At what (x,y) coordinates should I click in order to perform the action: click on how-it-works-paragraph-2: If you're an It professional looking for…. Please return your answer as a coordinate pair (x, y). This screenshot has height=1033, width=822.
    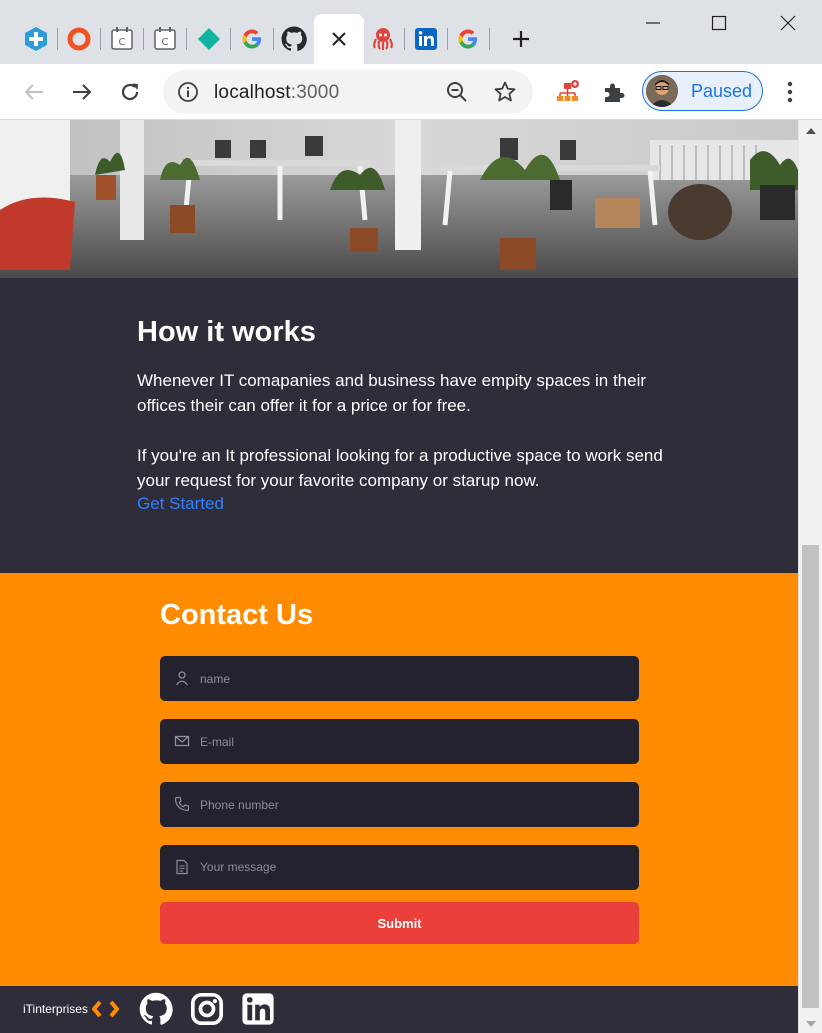
    Looking at the image, I should click on (400, 468).